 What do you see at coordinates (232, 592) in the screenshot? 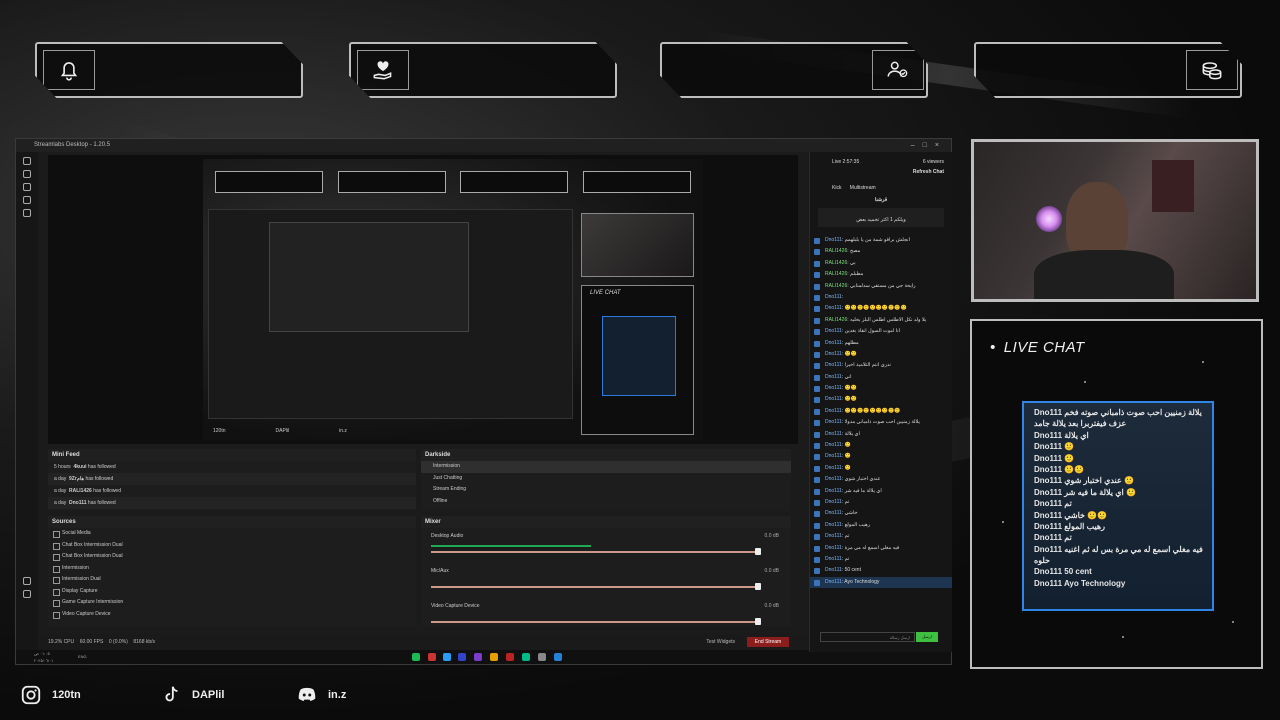
I see `source-item: Display Capture` at bounding box center [232, 592].